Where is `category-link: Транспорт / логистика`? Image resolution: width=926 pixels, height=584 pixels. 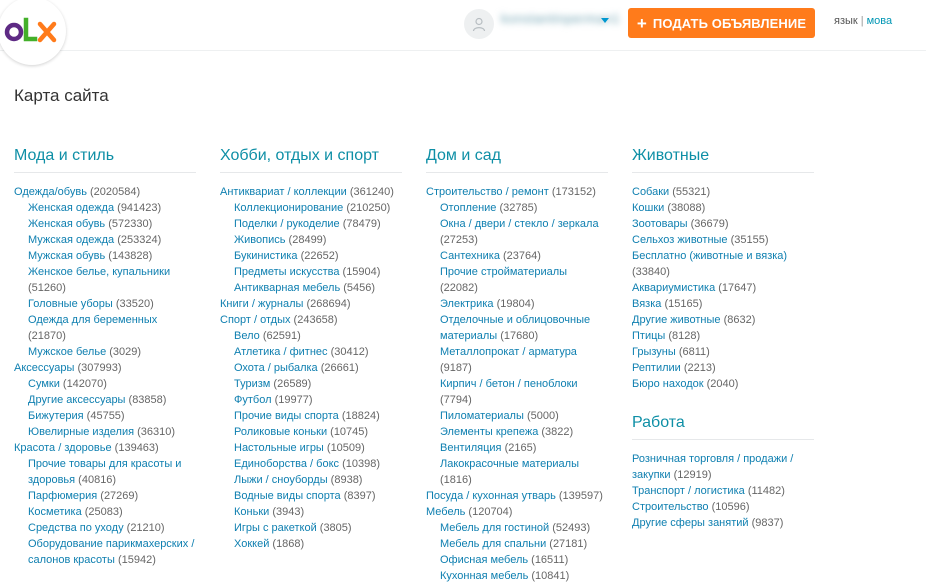 category-link: Транспорт / логистика is located at coordinates (688, 491).